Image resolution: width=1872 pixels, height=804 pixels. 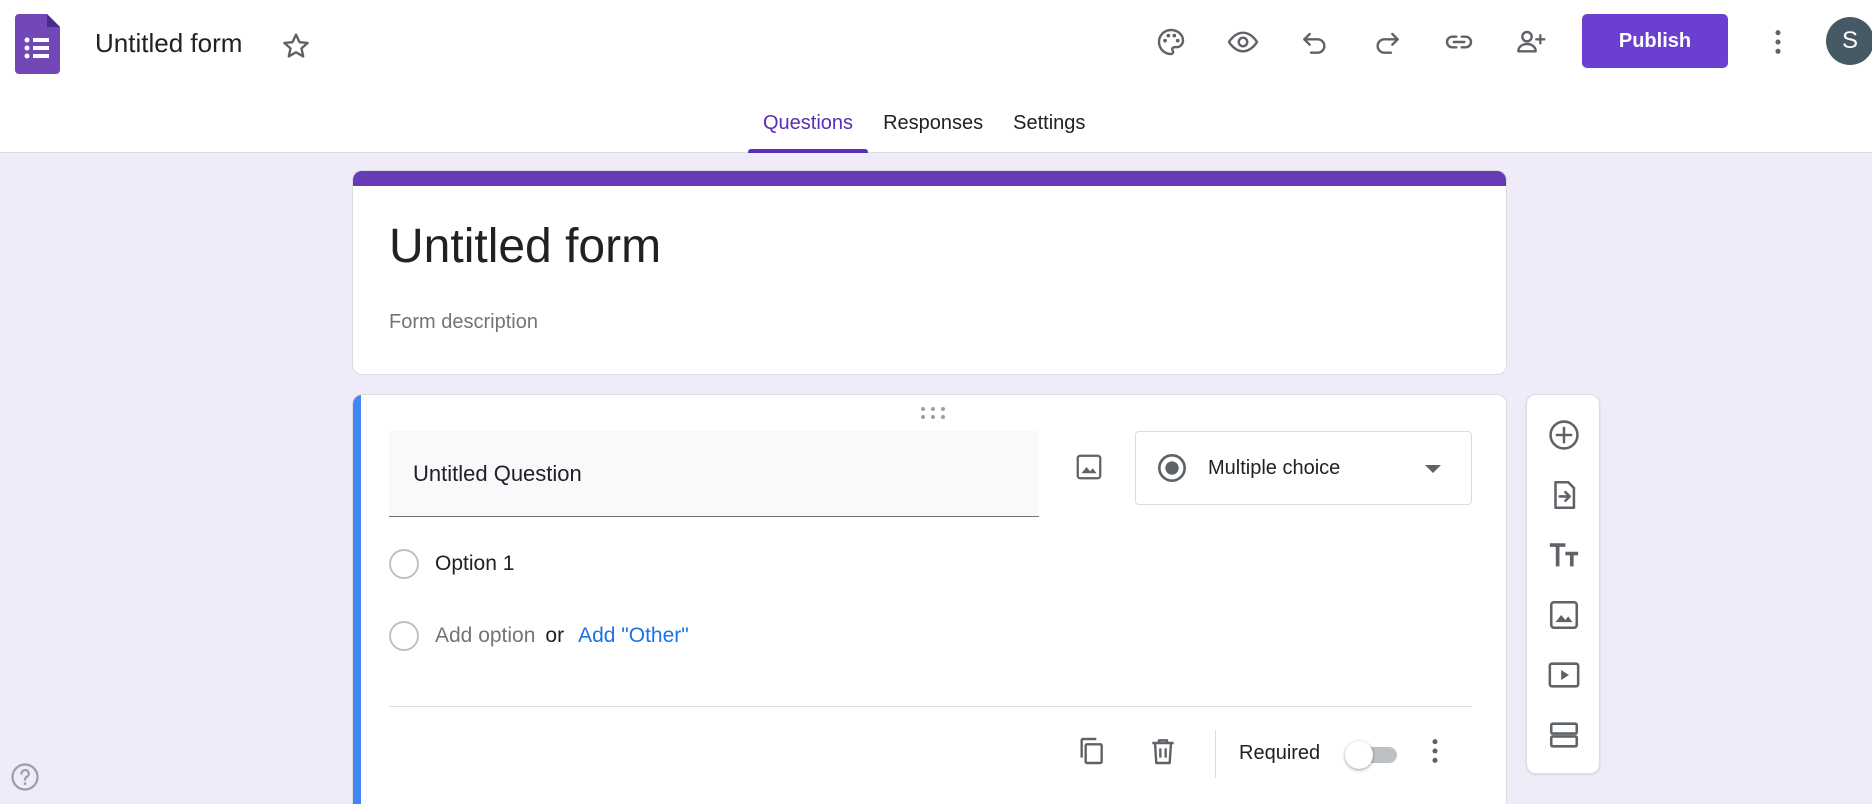 I want to click on link-icon, so click(x=1459, y=42).